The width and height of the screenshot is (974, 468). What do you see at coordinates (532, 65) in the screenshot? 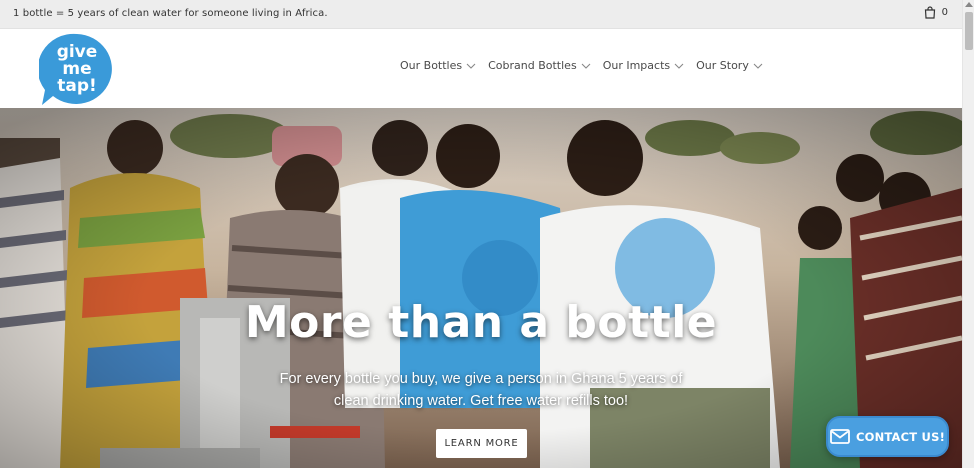
I see `nav-item-label: Cobrand Bottles` at bounding box center [532, 65].